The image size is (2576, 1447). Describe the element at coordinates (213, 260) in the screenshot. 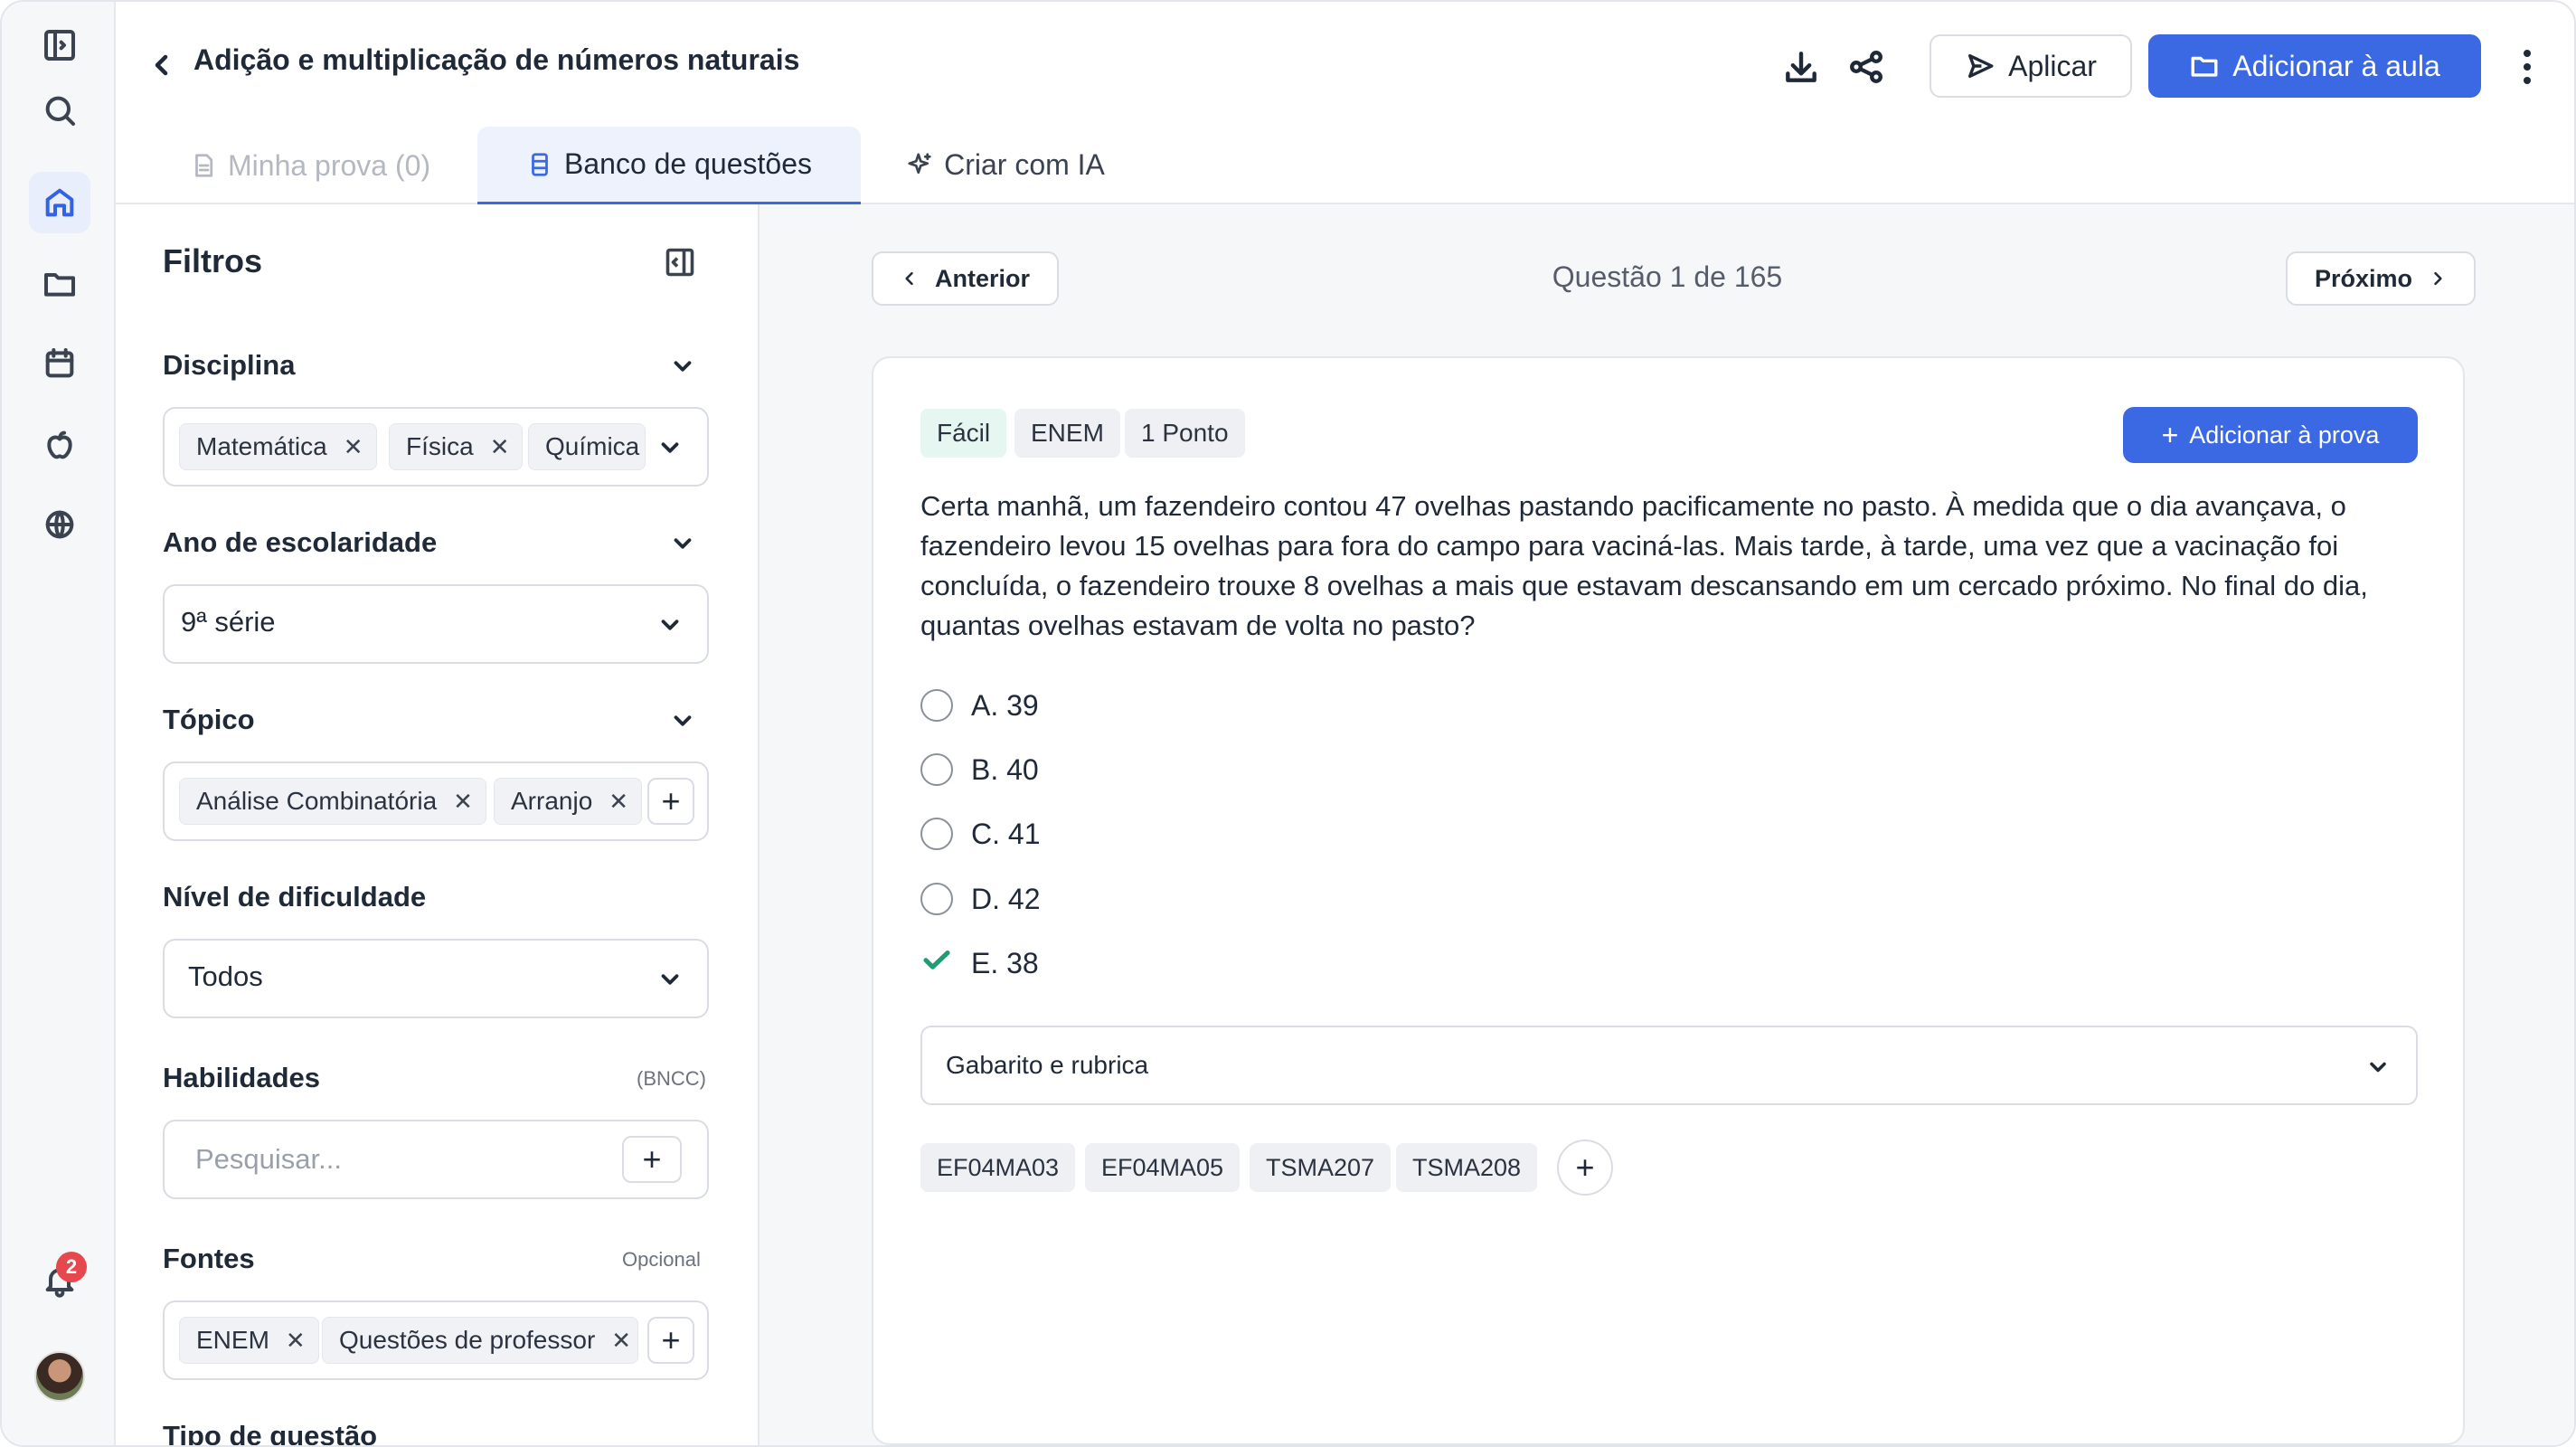

I see `filters-title: Filtros` at that location.